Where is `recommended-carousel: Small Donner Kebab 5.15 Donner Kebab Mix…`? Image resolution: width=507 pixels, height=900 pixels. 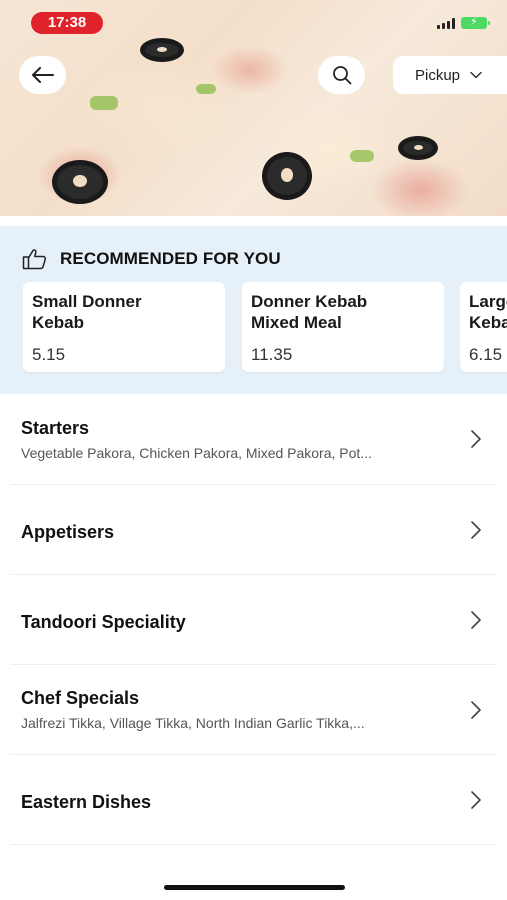 recommended-carousel: Small Donner Kebab 5.15 Donner Kebab Mix… is located at coordinates (265, 328).